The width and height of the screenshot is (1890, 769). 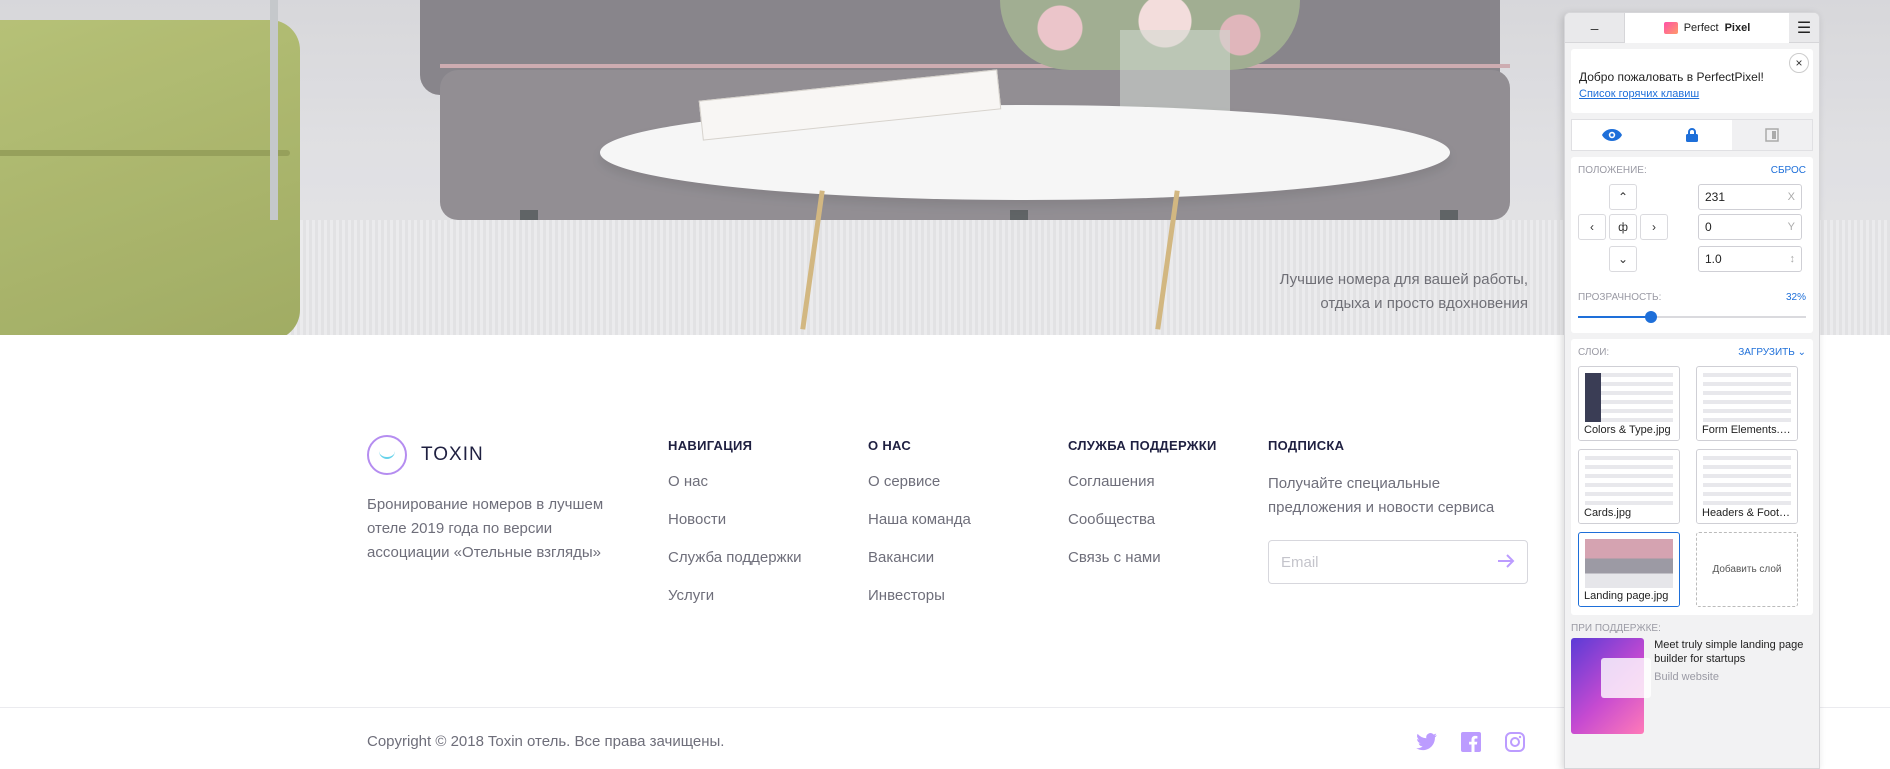 I want to click on center-button: ф, so click(x=1623, y=227).